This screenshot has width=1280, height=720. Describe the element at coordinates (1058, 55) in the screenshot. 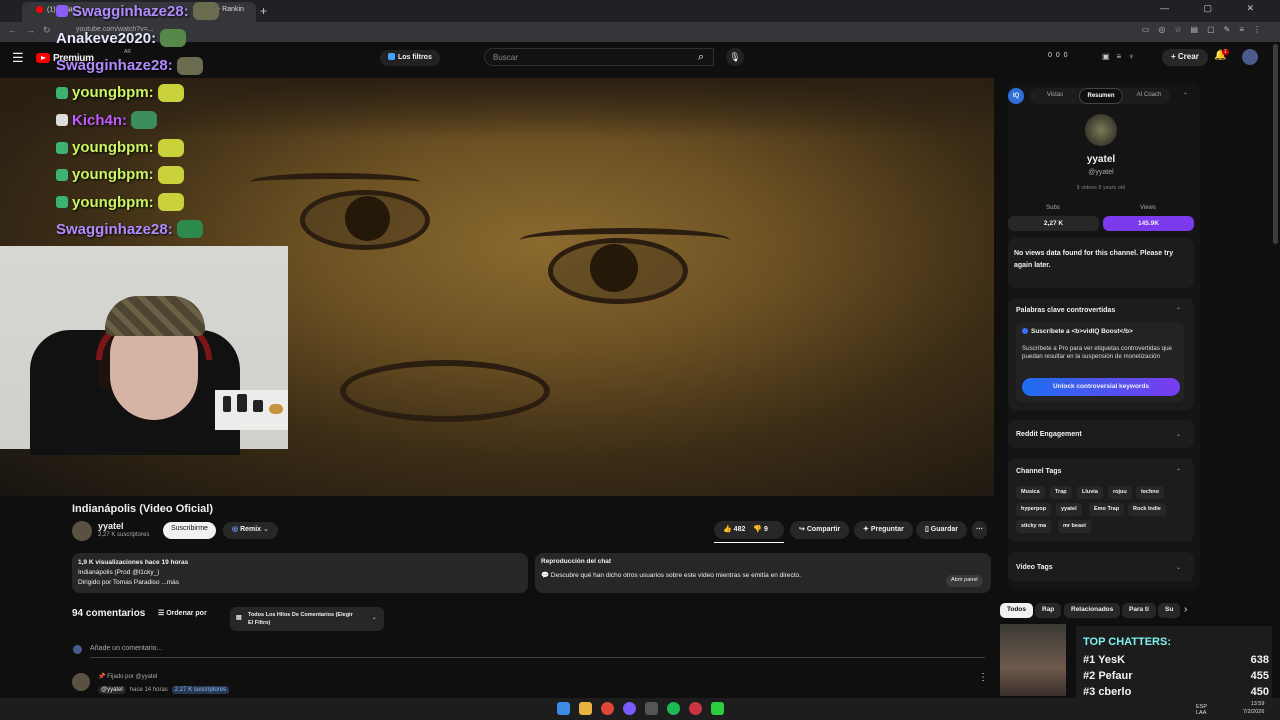

I see `header-counters: 0 0 0` at that location.